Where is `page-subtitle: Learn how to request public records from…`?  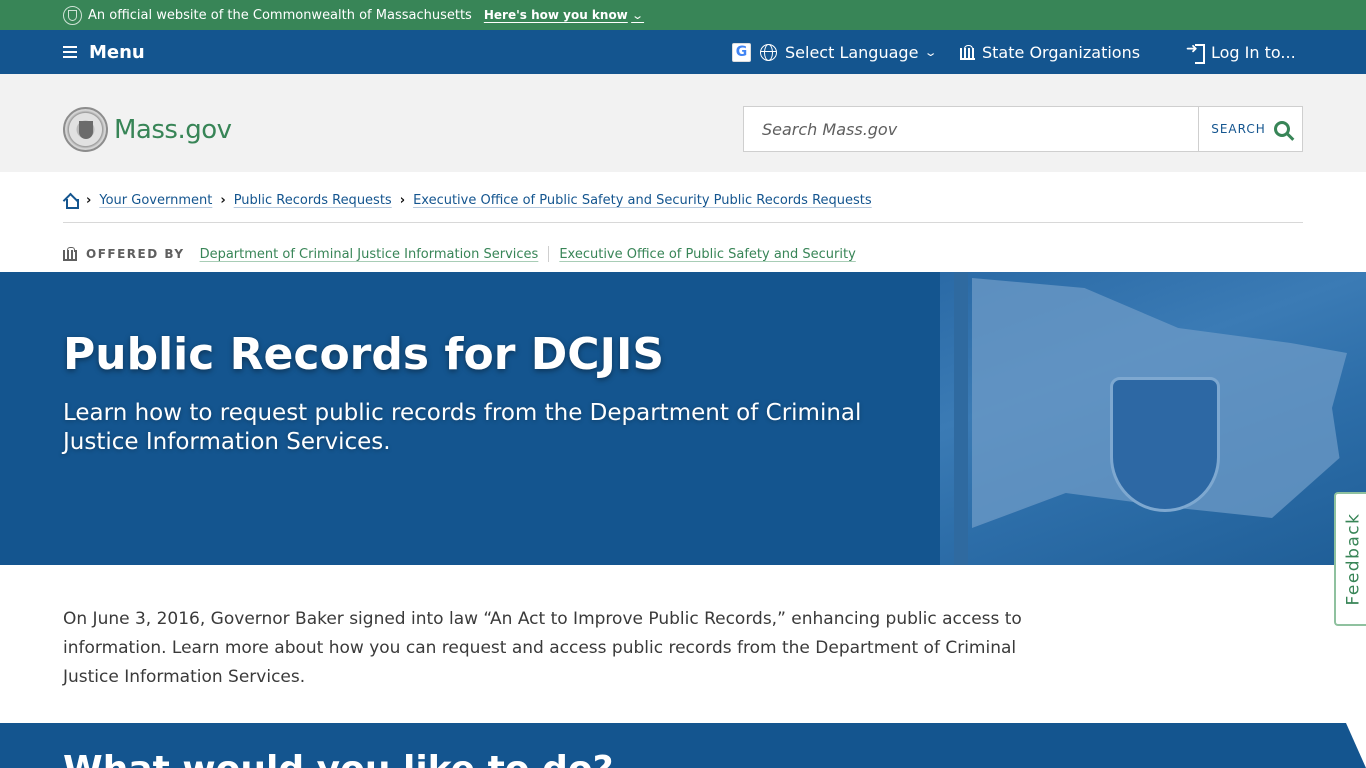
page-subtitle: Learn how to request public records from… is located at coordinates (462, 427).